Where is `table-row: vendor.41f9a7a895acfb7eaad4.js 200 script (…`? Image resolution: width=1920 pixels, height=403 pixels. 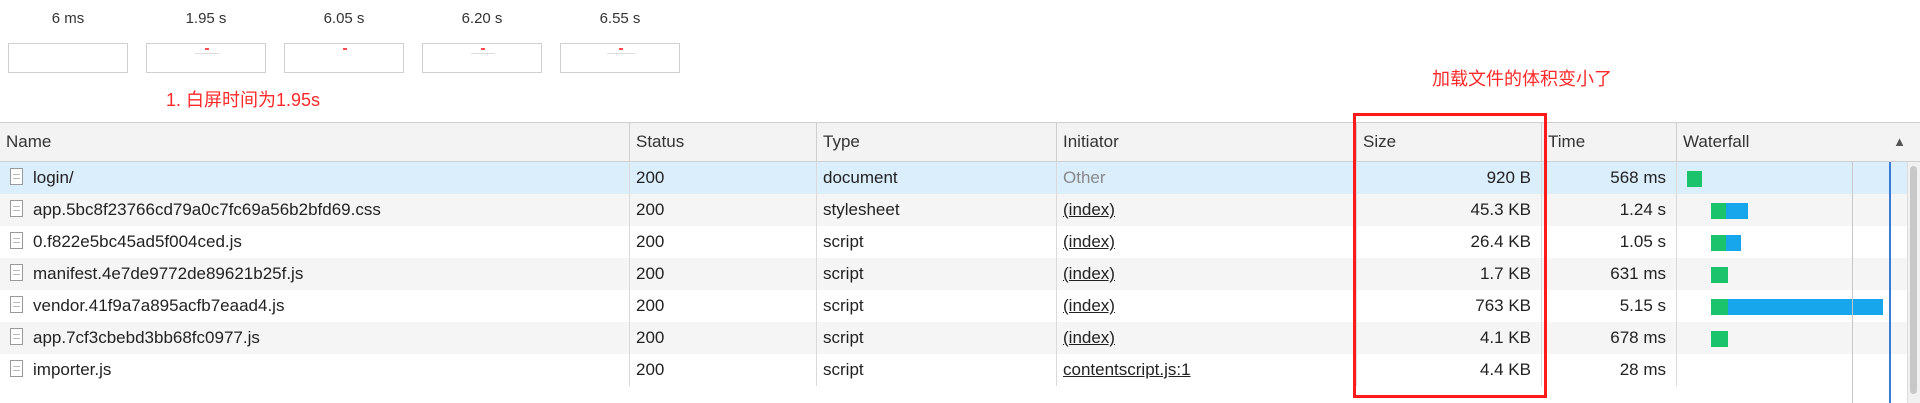
table-row: vendor.41f9a7a895acfb7eaad4.js 200 script (… is located at coordinates (960, 306).